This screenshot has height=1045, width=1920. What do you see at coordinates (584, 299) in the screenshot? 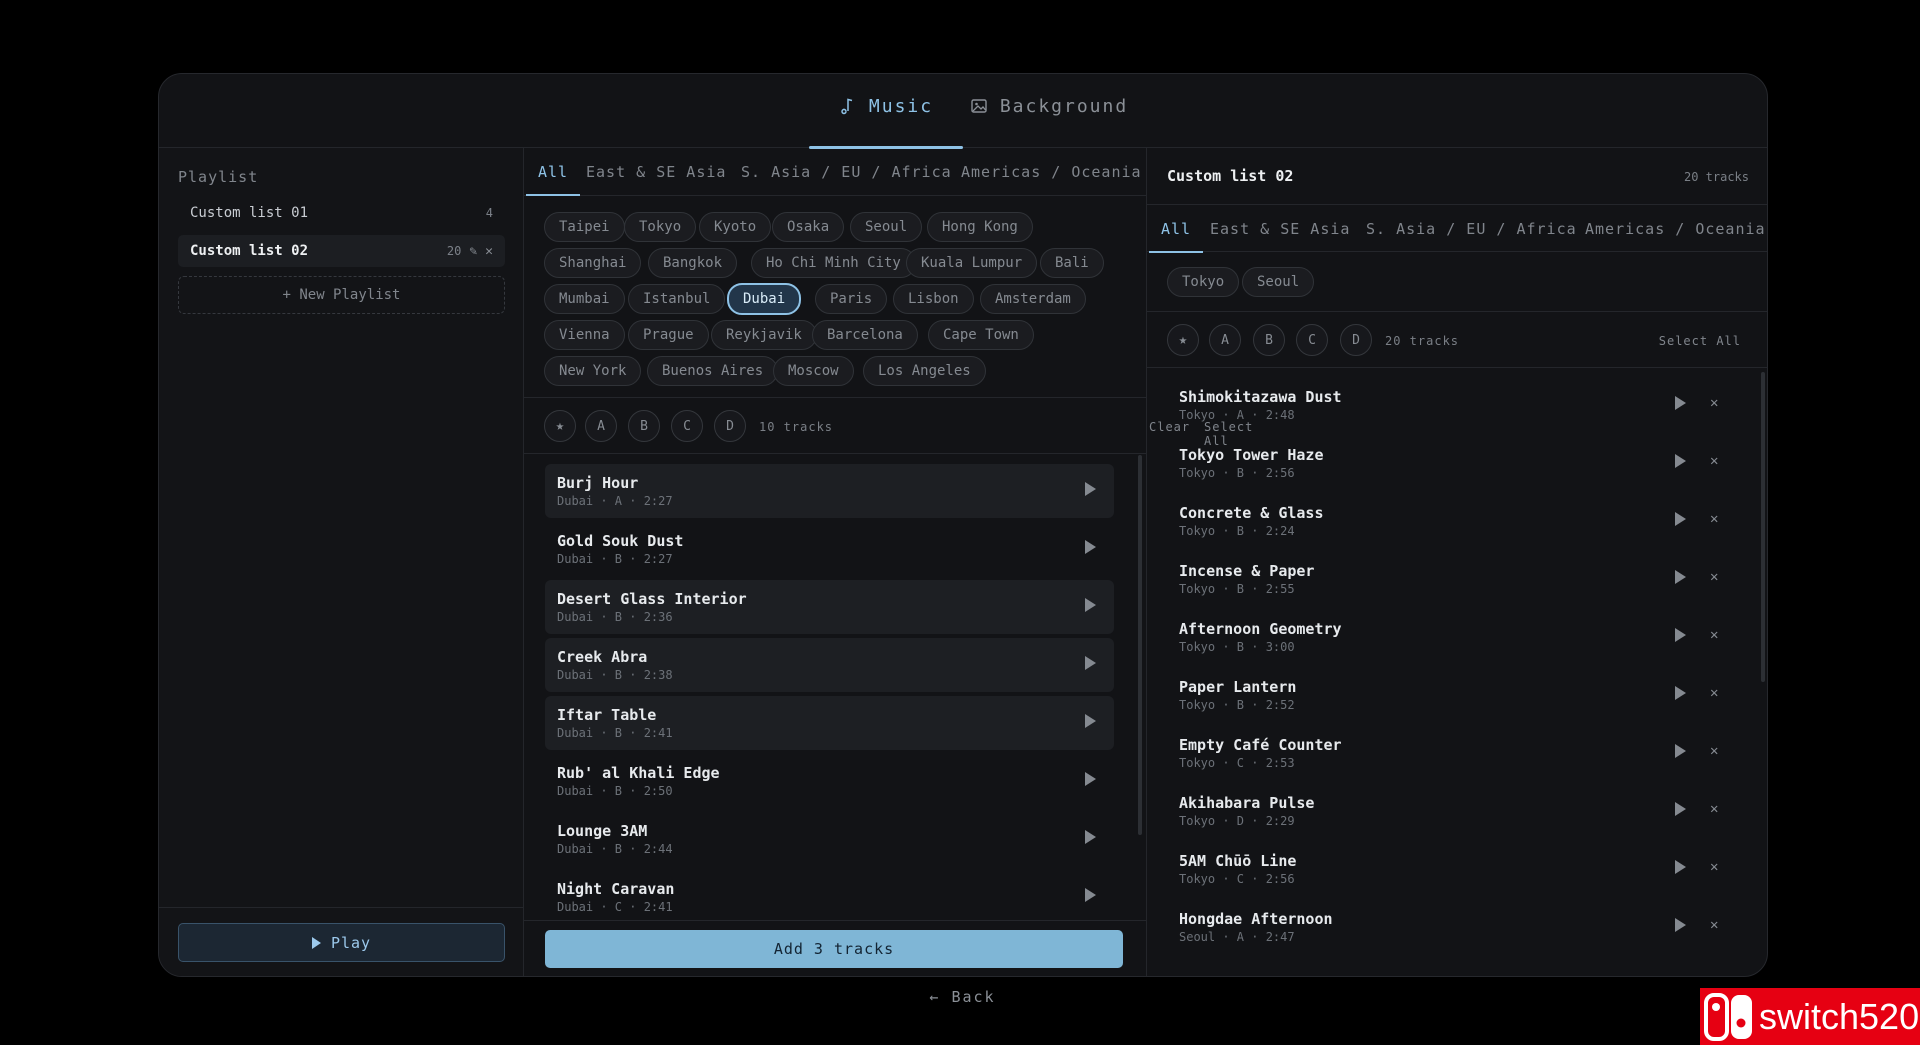
I see `city-chip: Mumbai` at bounding box center [584, 299].